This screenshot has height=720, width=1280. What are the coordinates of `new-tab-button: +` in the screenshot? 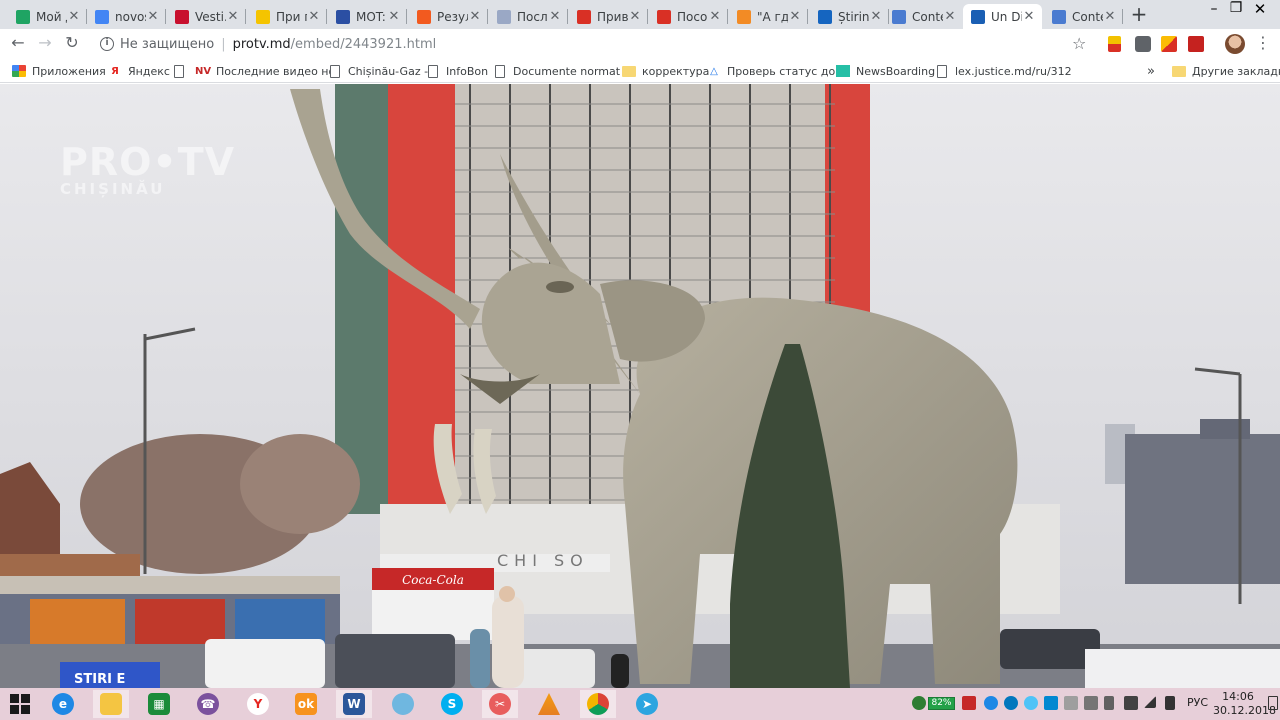 It's located at (1139, 14).